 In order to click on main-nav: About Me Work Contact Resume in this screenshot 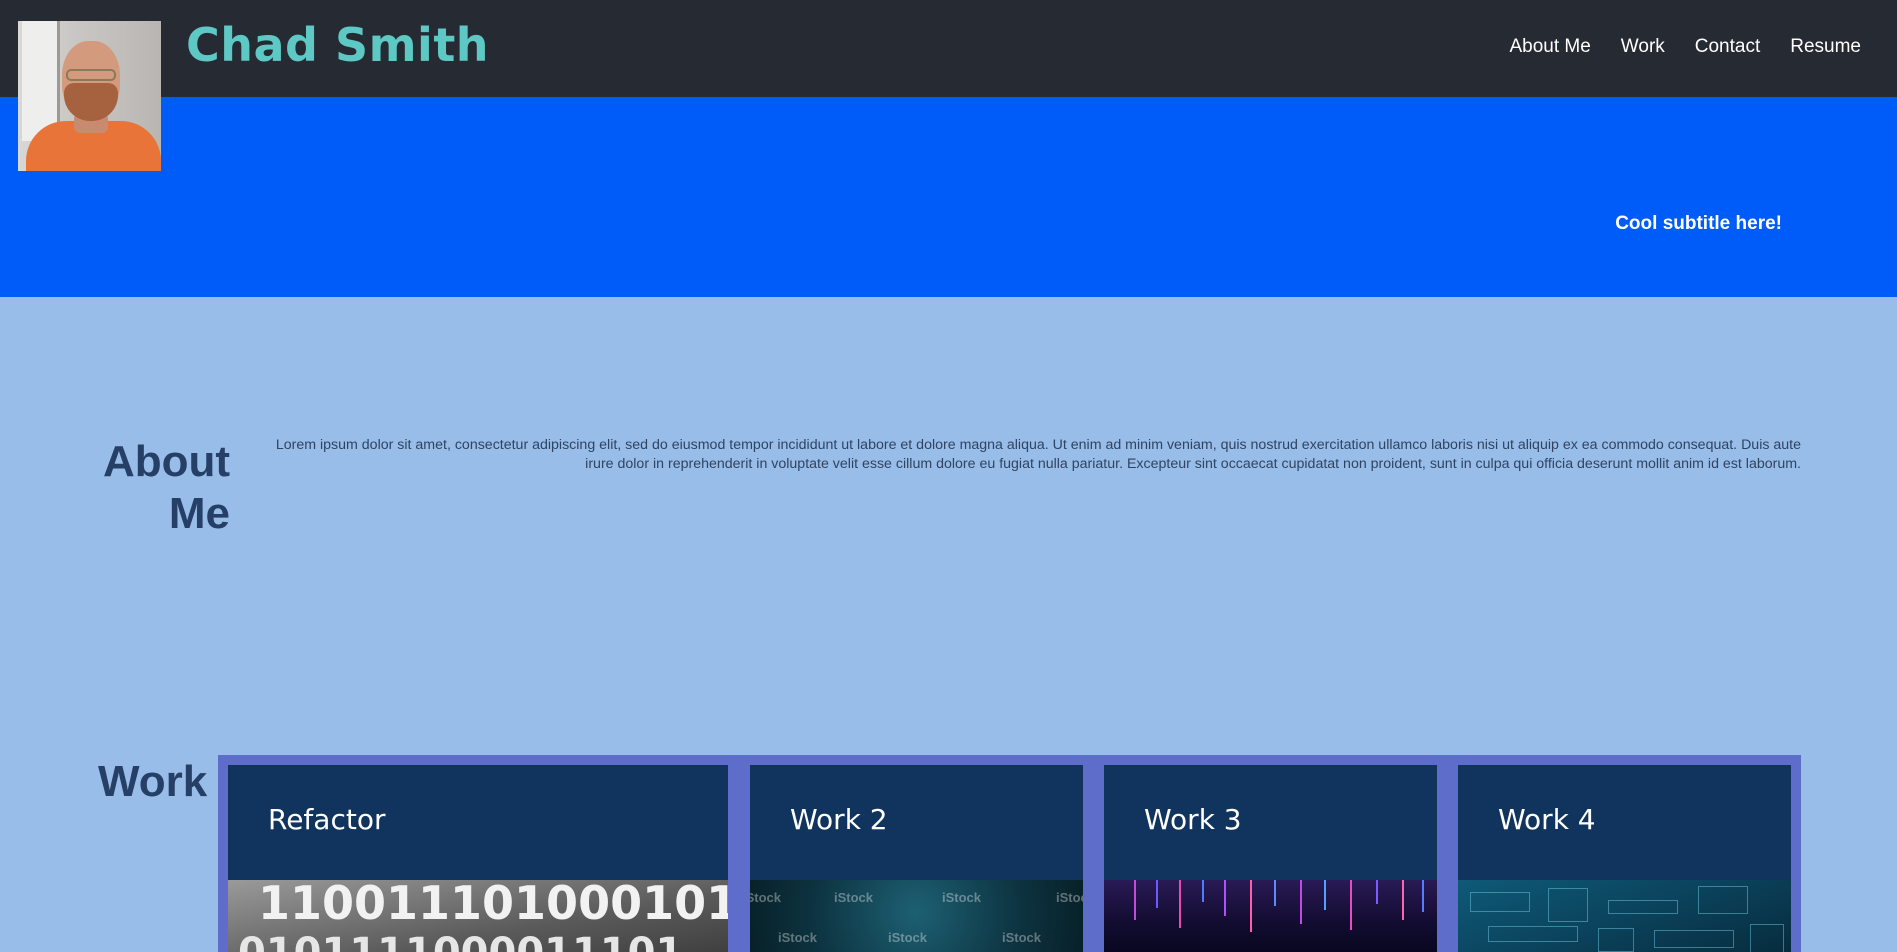, I will do `click(1685, 47)`.